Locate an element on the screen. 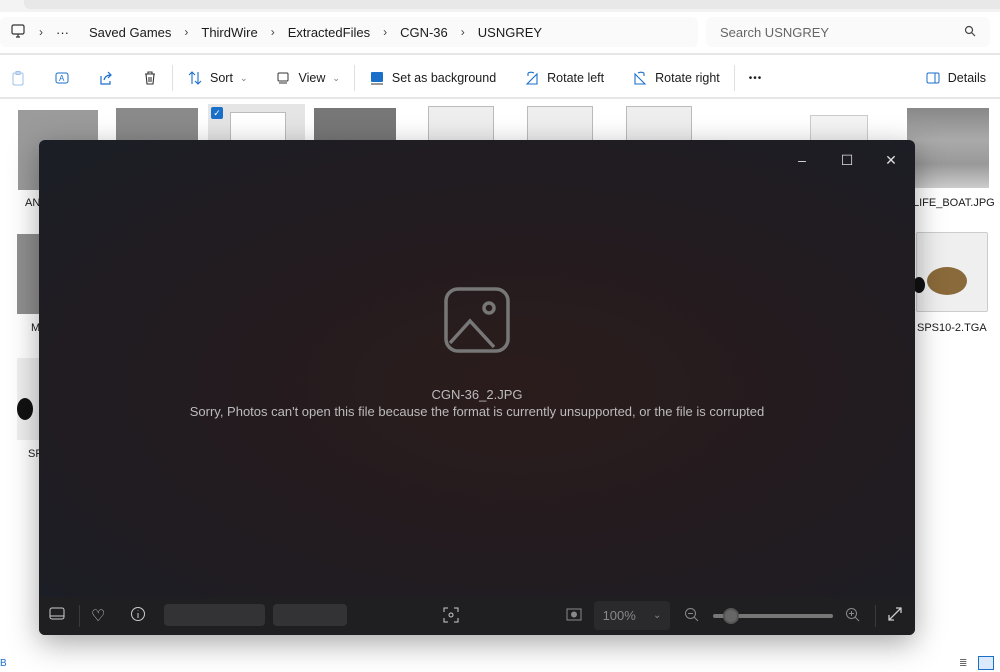 The height and width of the screenshot is (672, 1000). file-thumbnail is located at coordinates (948, 148).